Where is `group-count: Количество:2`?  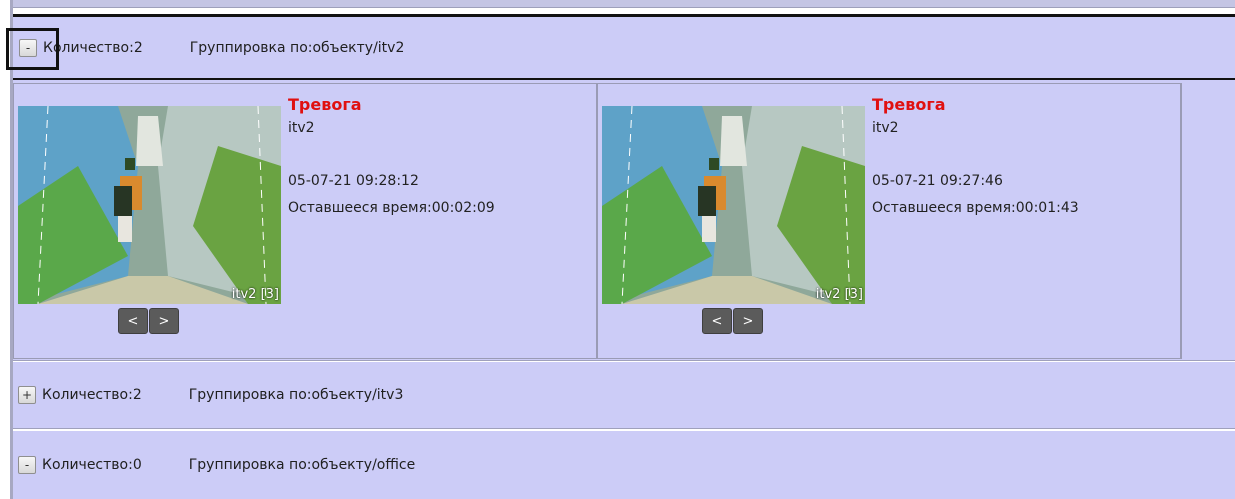 group-count: Количество:2 is located at coordinates (92, 395).